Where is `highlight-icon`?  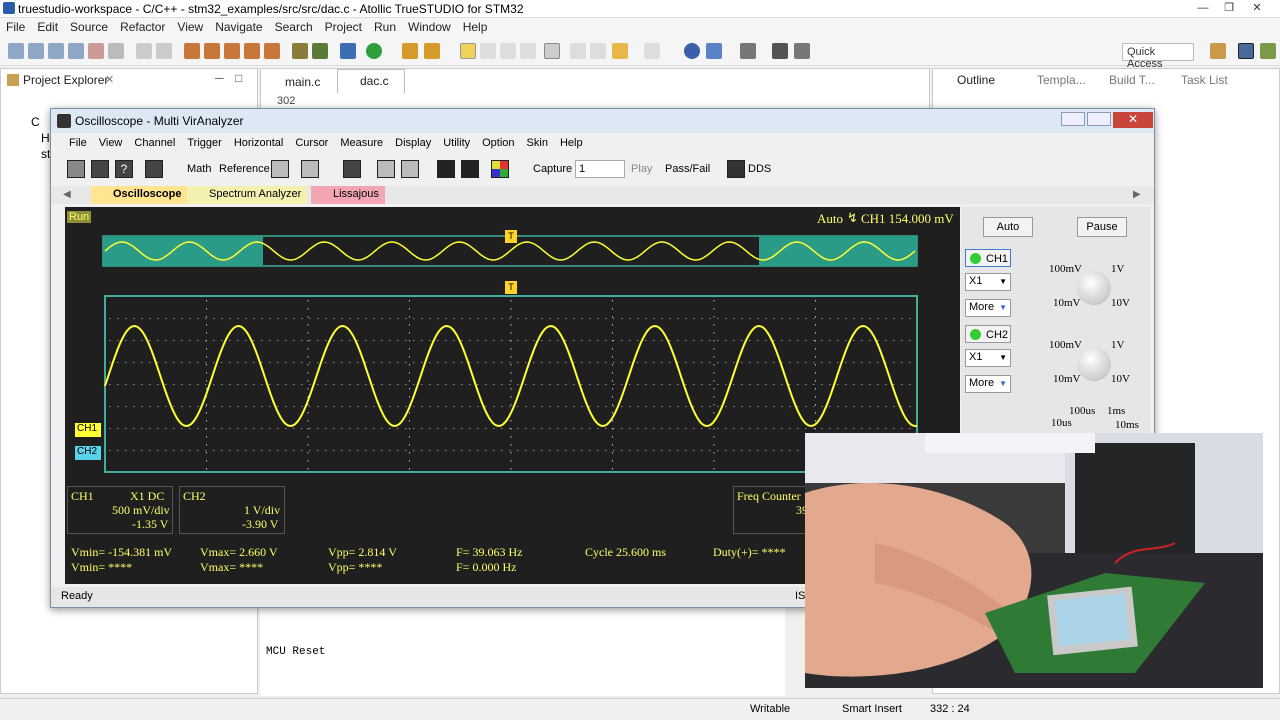 highlight-icon is located at coordinates (468, 51).